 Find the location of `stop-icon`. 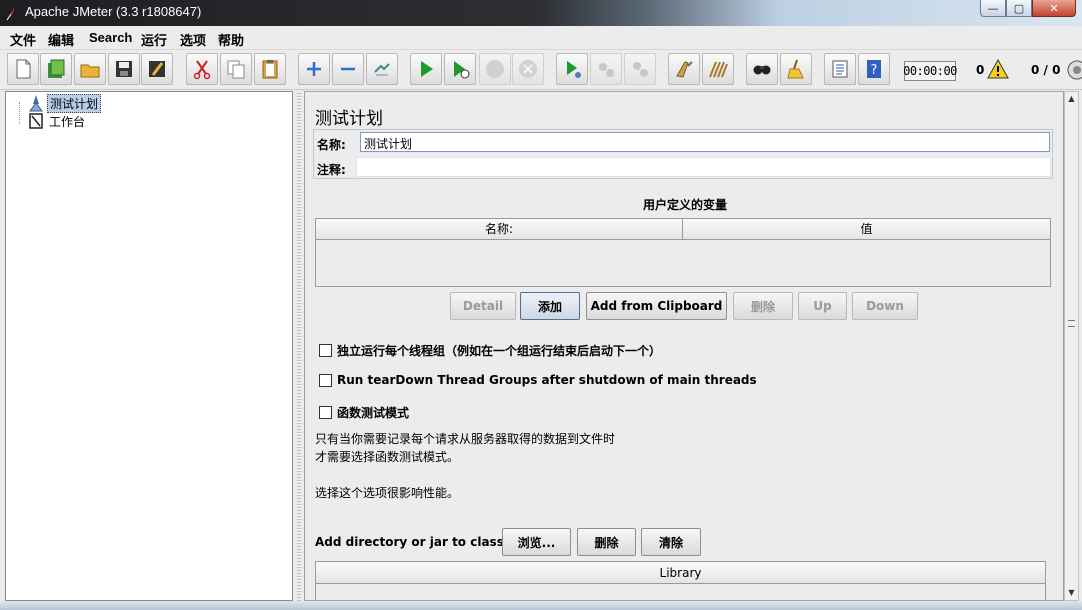

stop-icon is located at coordinates (495, 69).